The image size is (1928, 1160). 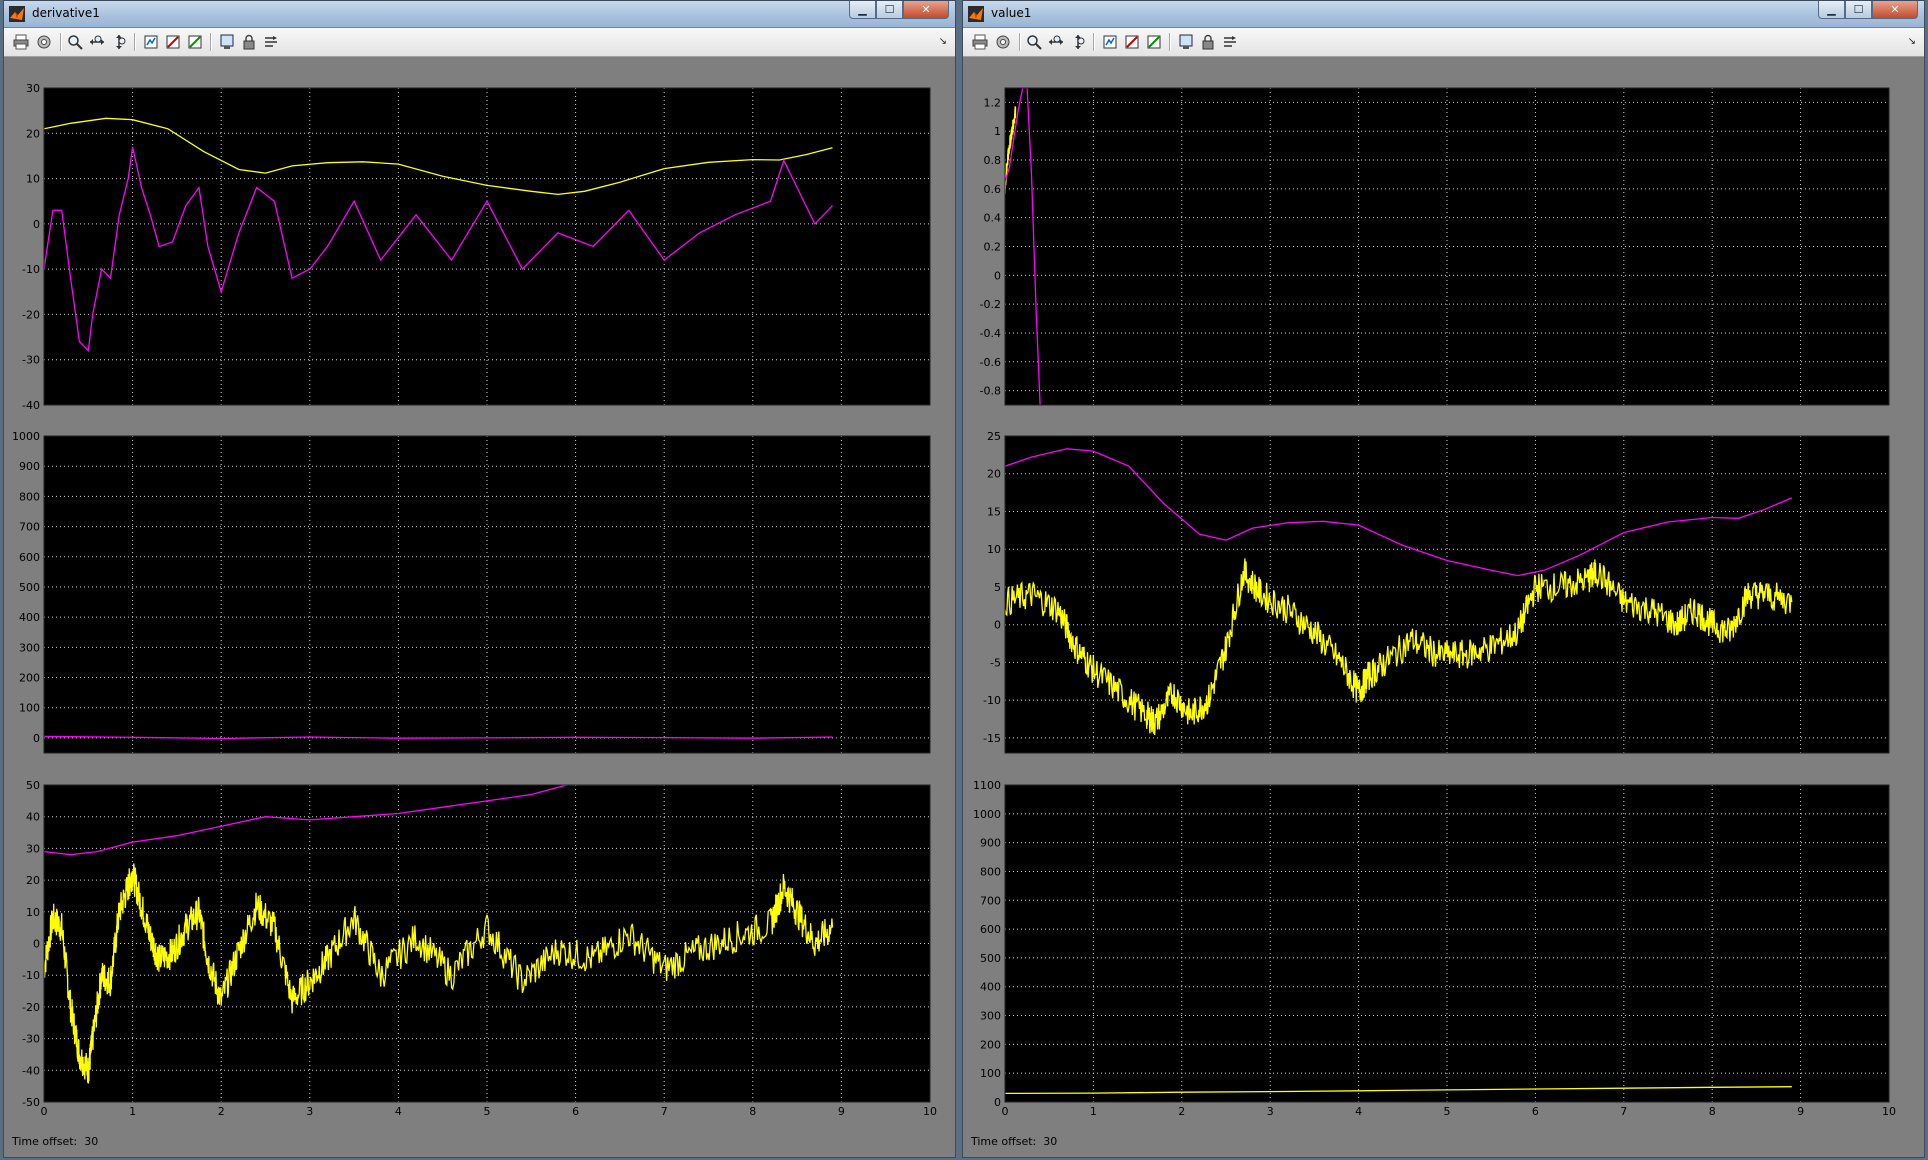 I want to click on y-tick-label: 25, so click(x=994, y=436).